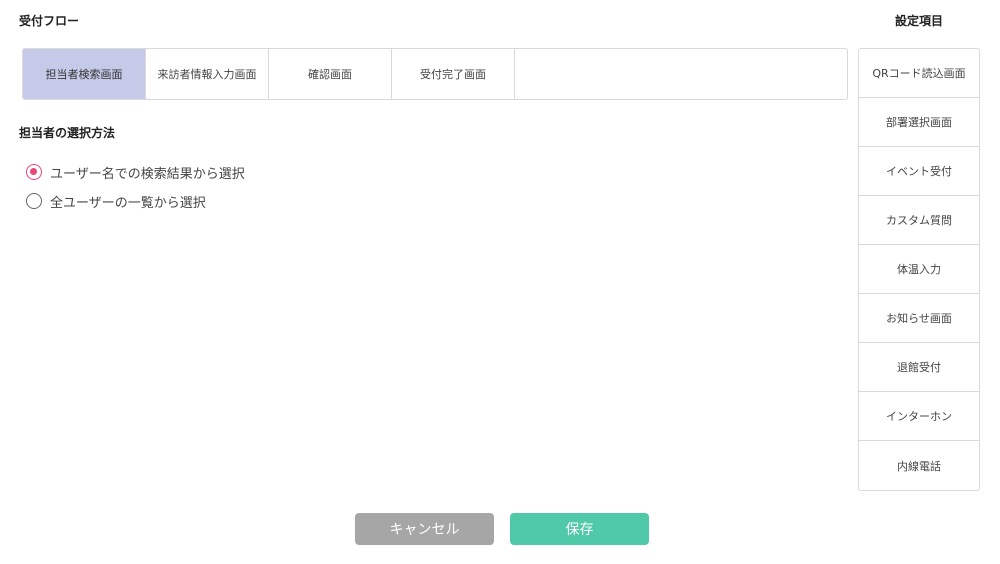 This screenshot has width=1000, height=564. I want to click on radio-option-label: 全ユーザーの一覧から選択, so click(128, 203).